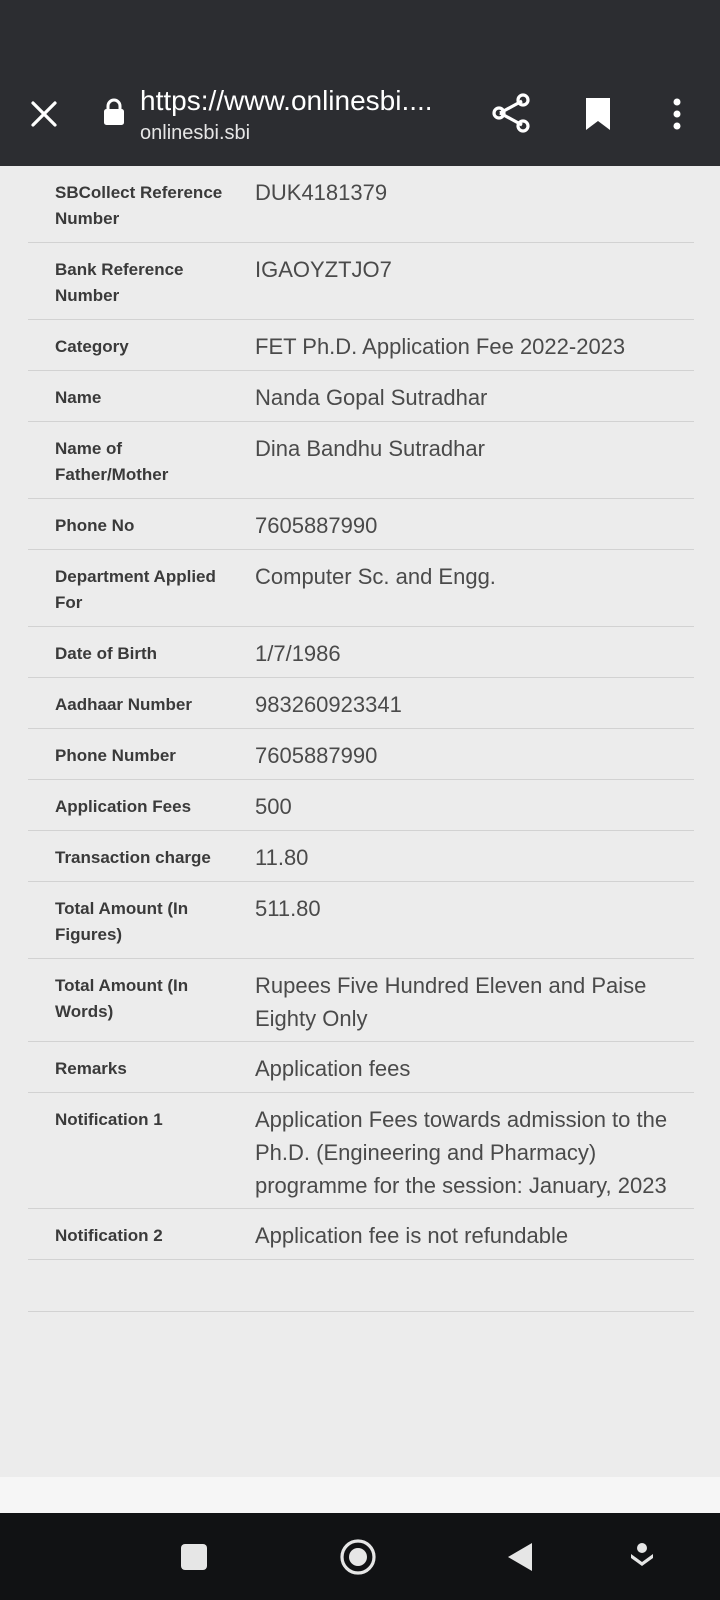  I want to click on system-navigation-bar, so click(360, 1556).